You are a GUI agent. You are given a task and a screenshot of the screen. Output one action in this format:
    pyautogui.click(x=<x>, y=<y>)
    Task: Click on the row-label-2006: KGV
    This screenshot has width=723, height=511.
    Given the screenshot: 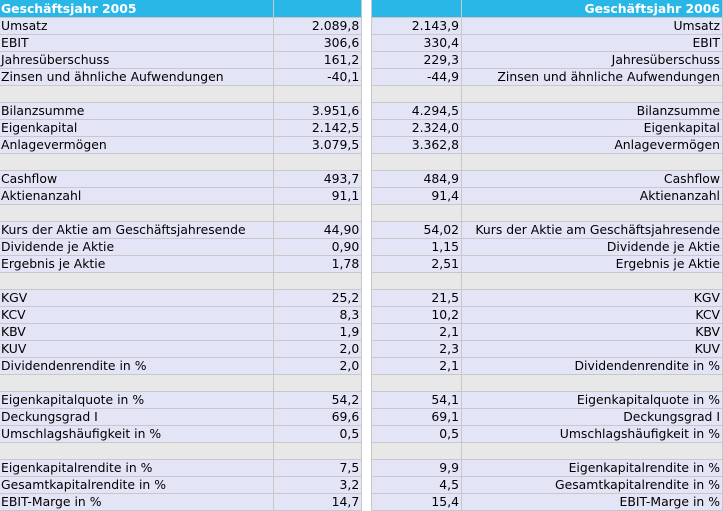 What is the action you would take?
    pyautogui.click(x=592, y=298)
    